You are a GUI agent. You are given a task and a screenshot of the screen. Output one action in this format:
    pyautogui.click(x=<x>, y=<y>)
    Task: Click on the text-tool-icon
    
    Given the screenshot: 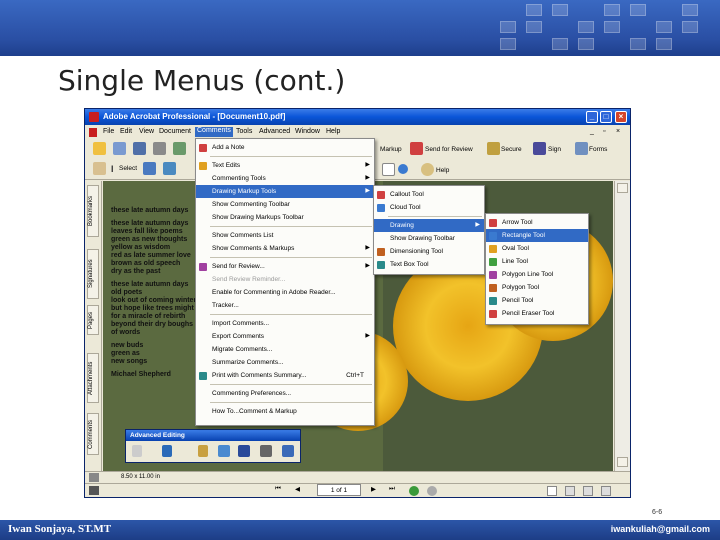 What is the action you would take?
    pyautogui.click(x=288, y=451)
    